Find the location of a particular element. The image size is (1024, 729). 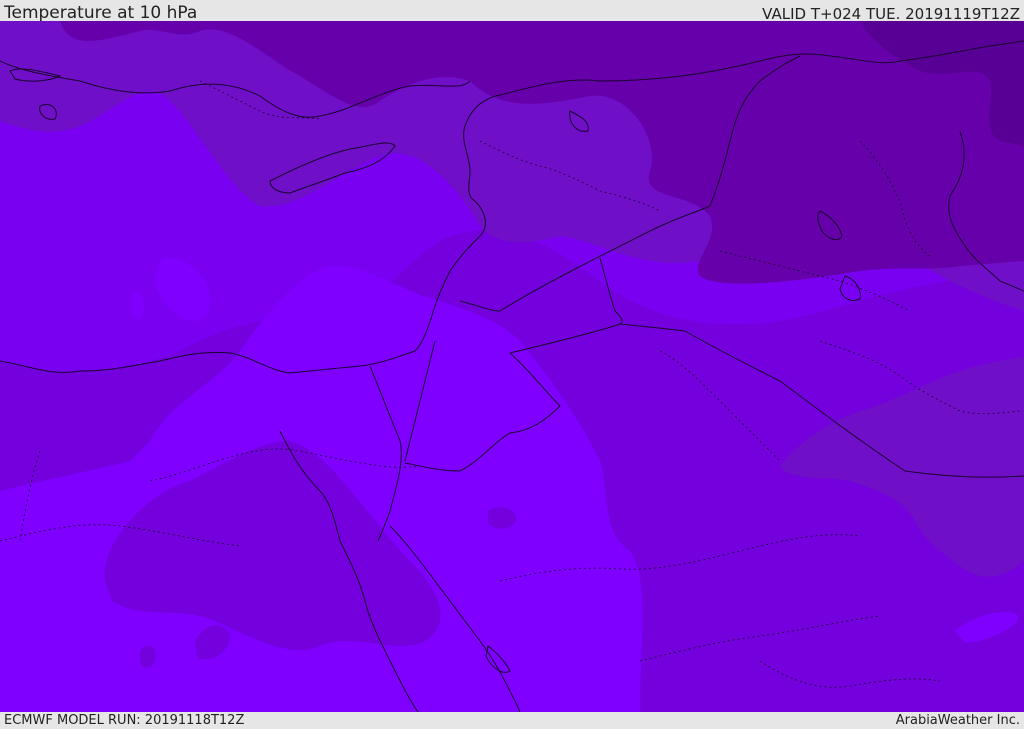

credit-label: ArabiaWeather Inc. is located at coordinates (957, 720).